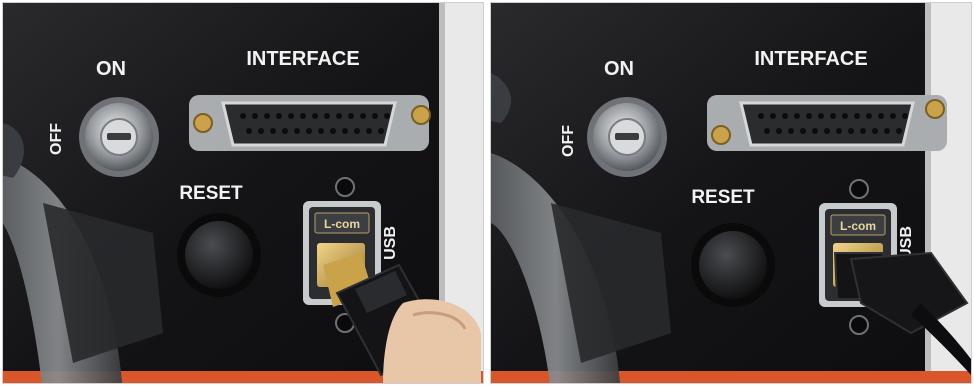 The image size is (974, 386). Describe the element at coordinates (390, 243) in the screenshot. I see `usb-label: USB` at that location.